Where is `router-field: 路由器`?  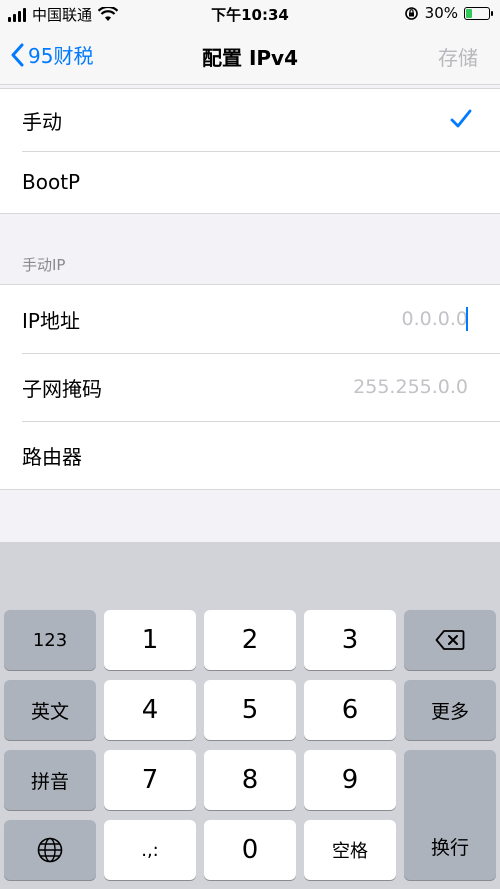 router-field: 路由器 is located at coordinates (250, 455).